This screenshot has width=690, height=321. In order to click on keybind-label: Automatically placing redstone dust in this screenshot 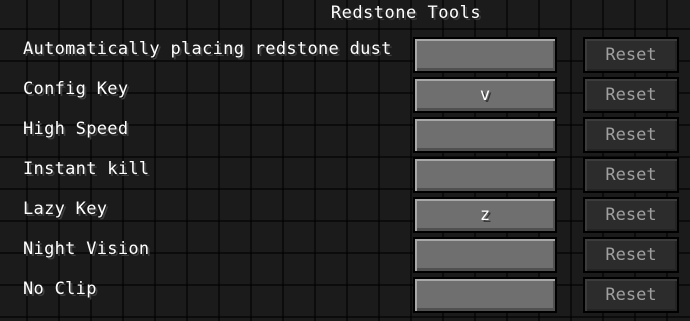, I will do `click(207, 49)`.